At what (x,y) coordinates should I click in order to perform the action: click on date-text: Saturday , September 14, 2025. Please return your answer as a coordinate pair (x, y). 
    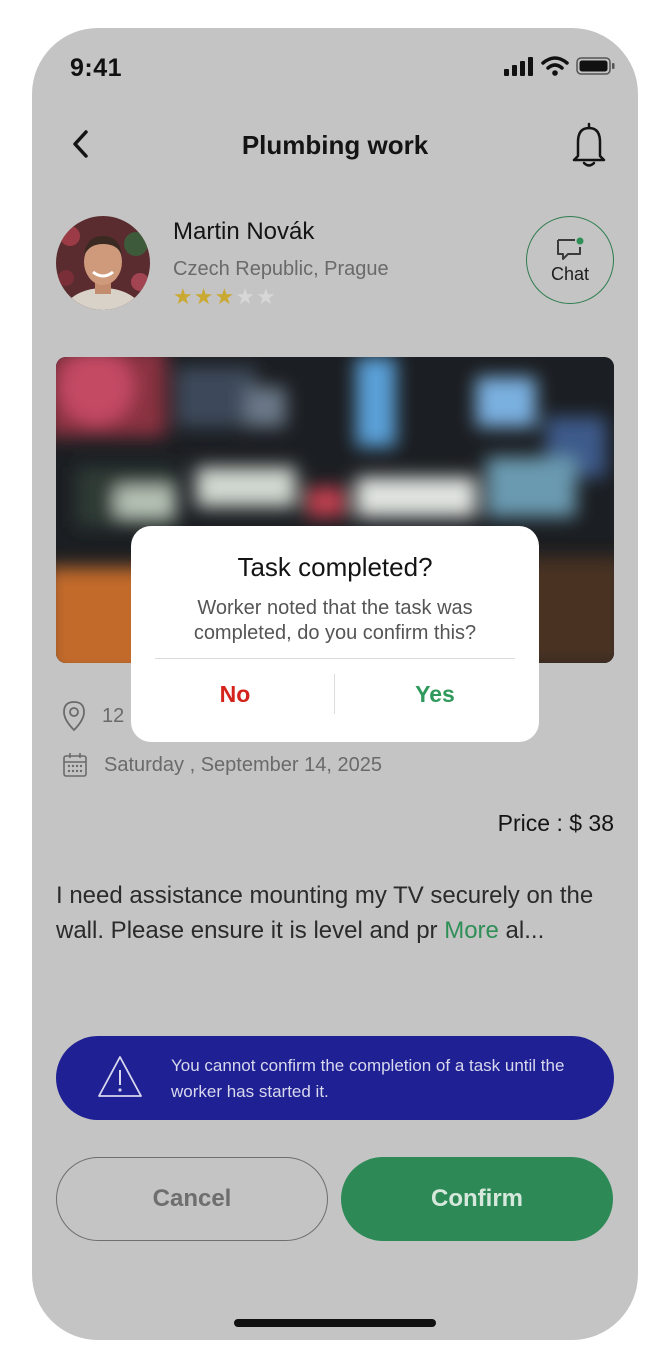
    Looking at the image, I should click on (243, 764).